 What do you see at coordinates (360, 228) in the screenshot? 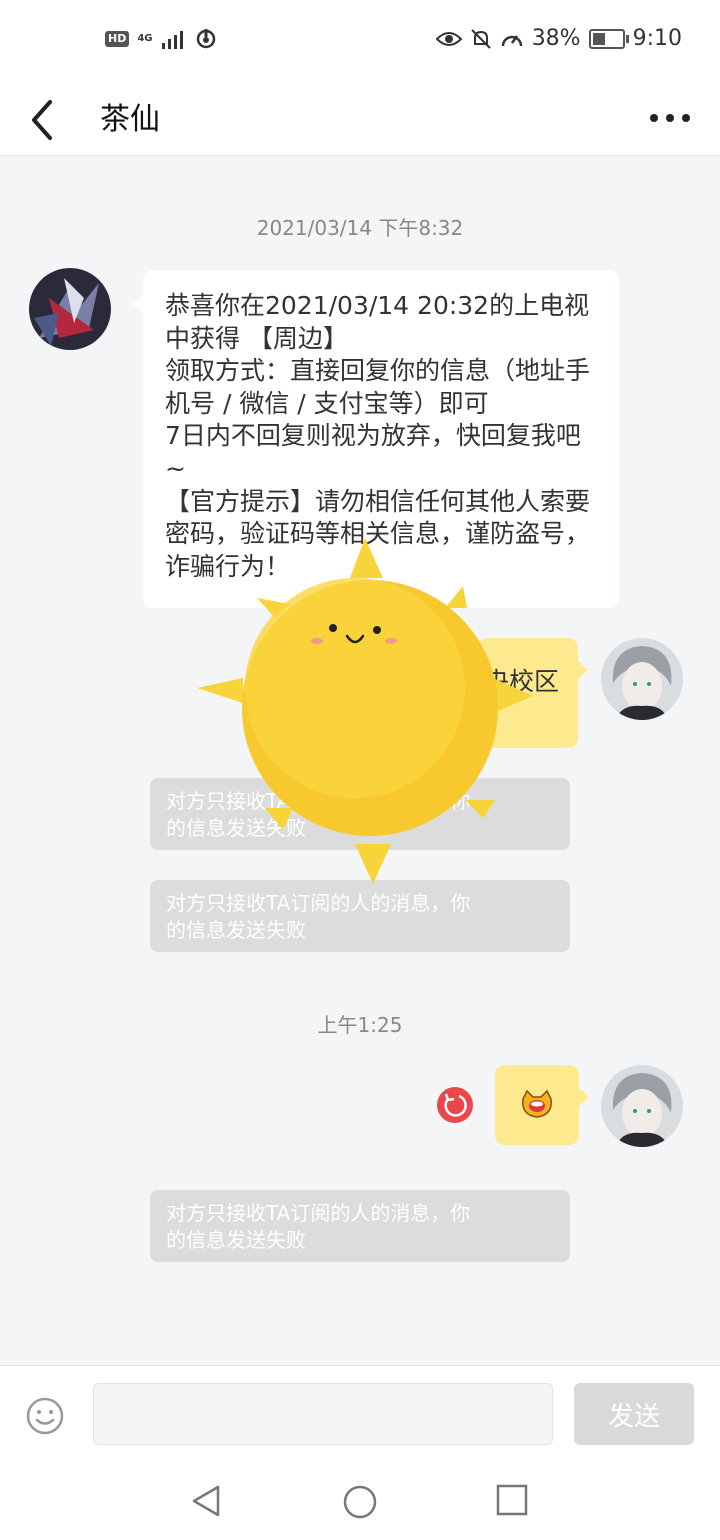
I see `timestamp: 2021/03/14 下午8:32` at bounding box center [360, 228].